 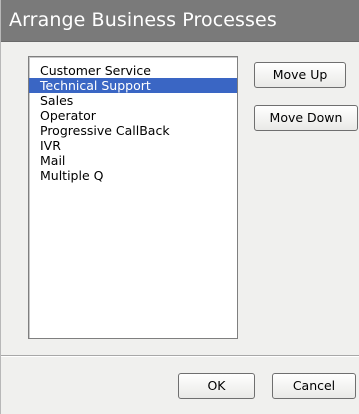 I want to click on list-item: Progressive CallBack, so click(x=133, y=130).